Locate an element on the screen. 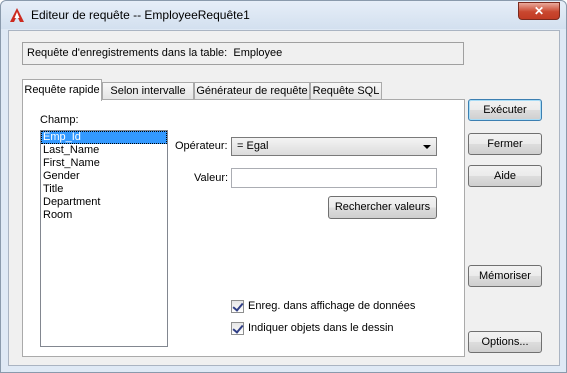  tab-sql-query: Requête SQL is located at coordinates (346, 91).